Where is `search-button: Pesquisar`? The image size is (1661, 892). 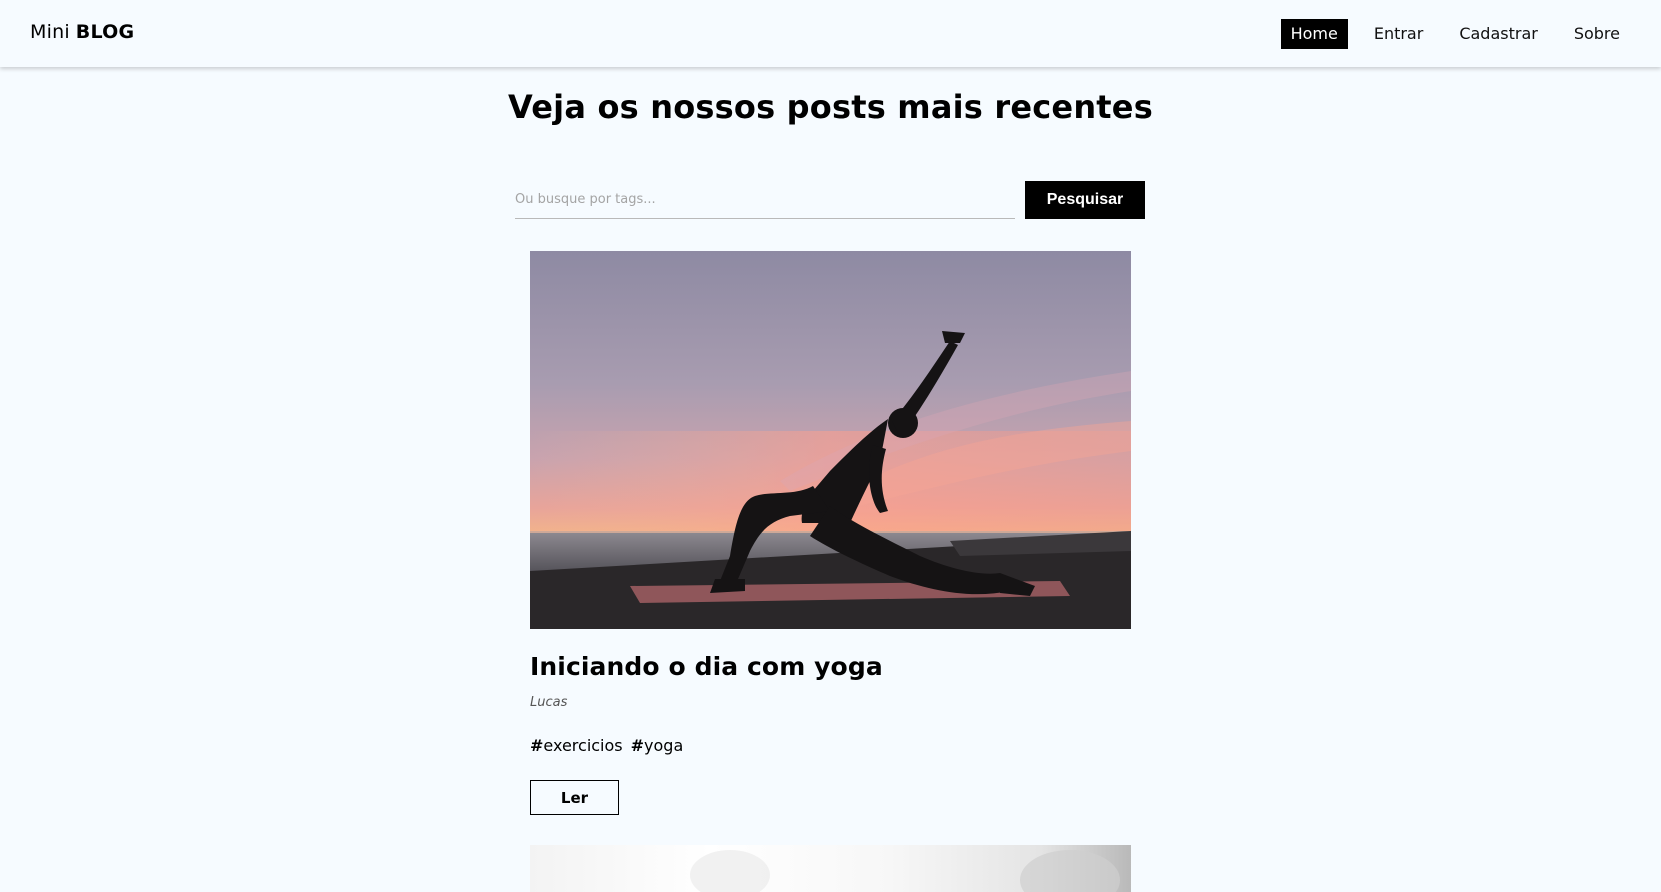 search-button: Pesquisar is located at coordinates (1085, 200).